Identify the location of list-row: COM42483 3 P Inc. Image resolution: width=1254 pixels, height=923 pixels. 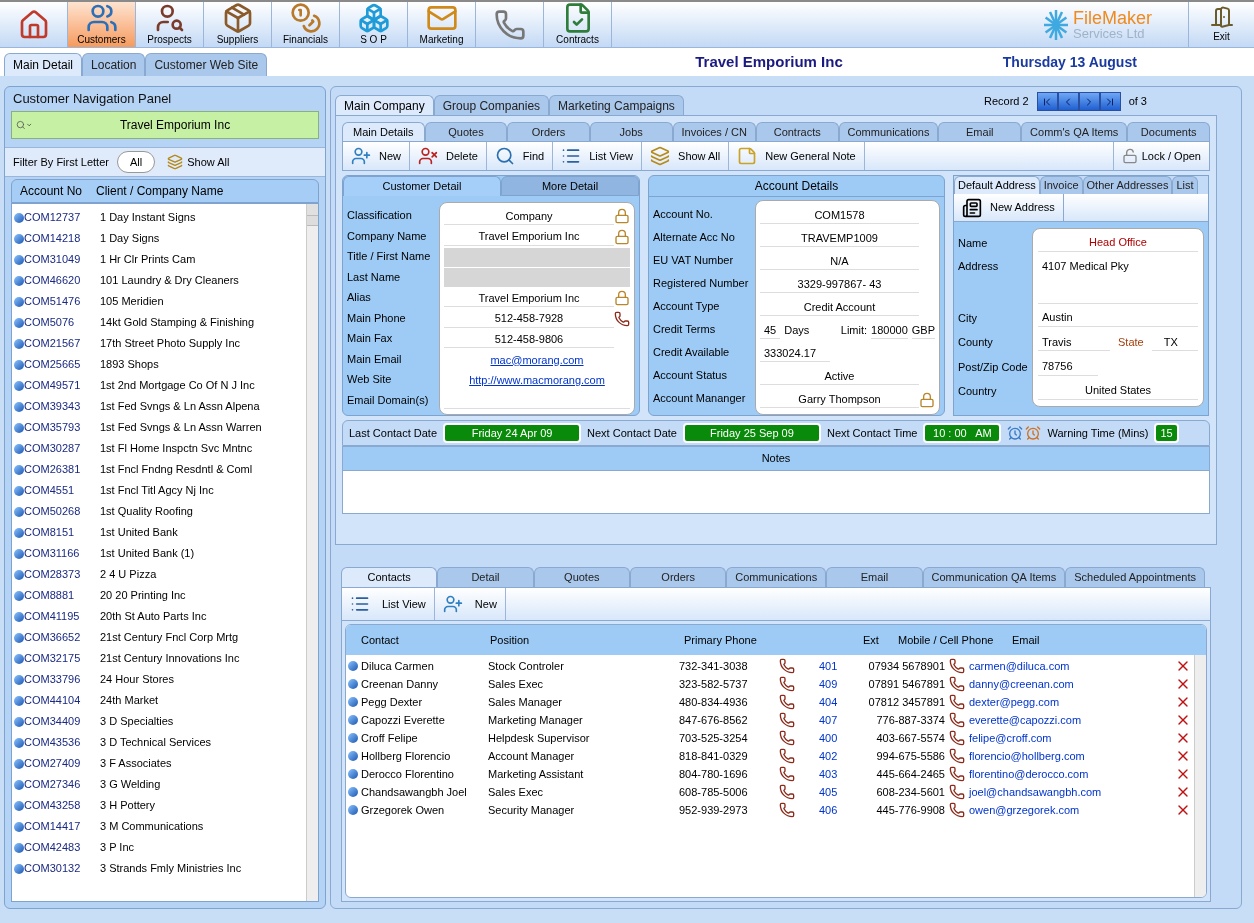
(159, 847).